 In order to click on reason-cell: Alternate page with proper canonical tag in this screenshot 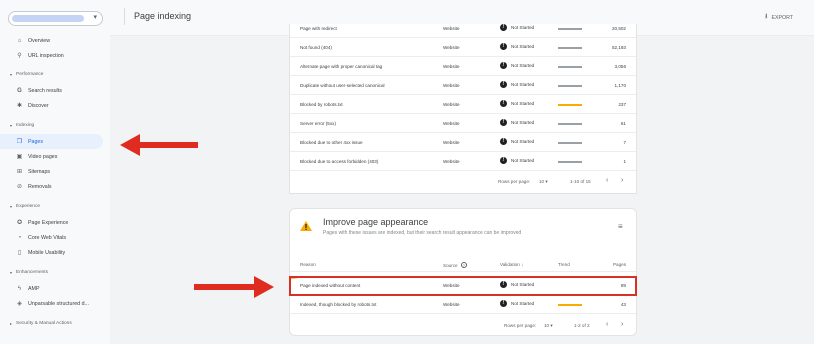, I will do `click(341, 66)`.